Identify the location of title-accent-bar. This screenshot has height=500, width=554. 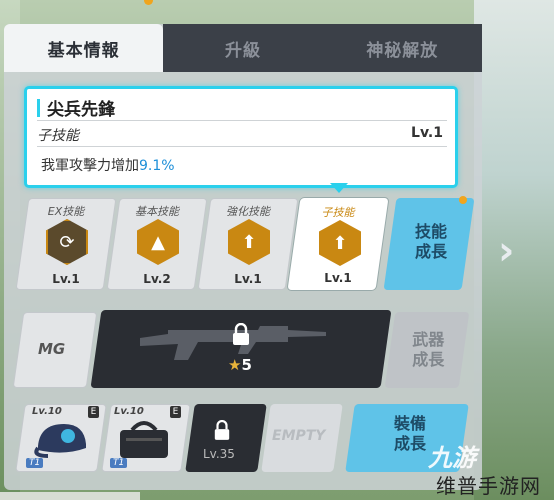
(38, 108).